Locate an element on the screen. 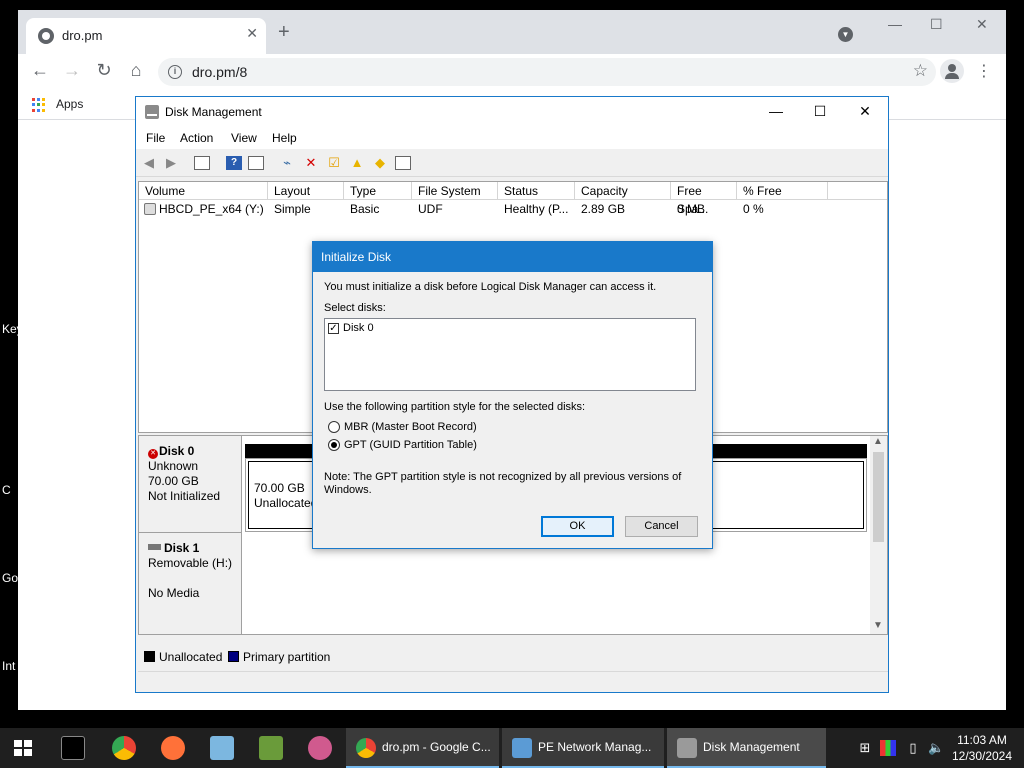 This screenshot has height=768, width=1024. scroll-thumb is located at coordinates (878, 497).